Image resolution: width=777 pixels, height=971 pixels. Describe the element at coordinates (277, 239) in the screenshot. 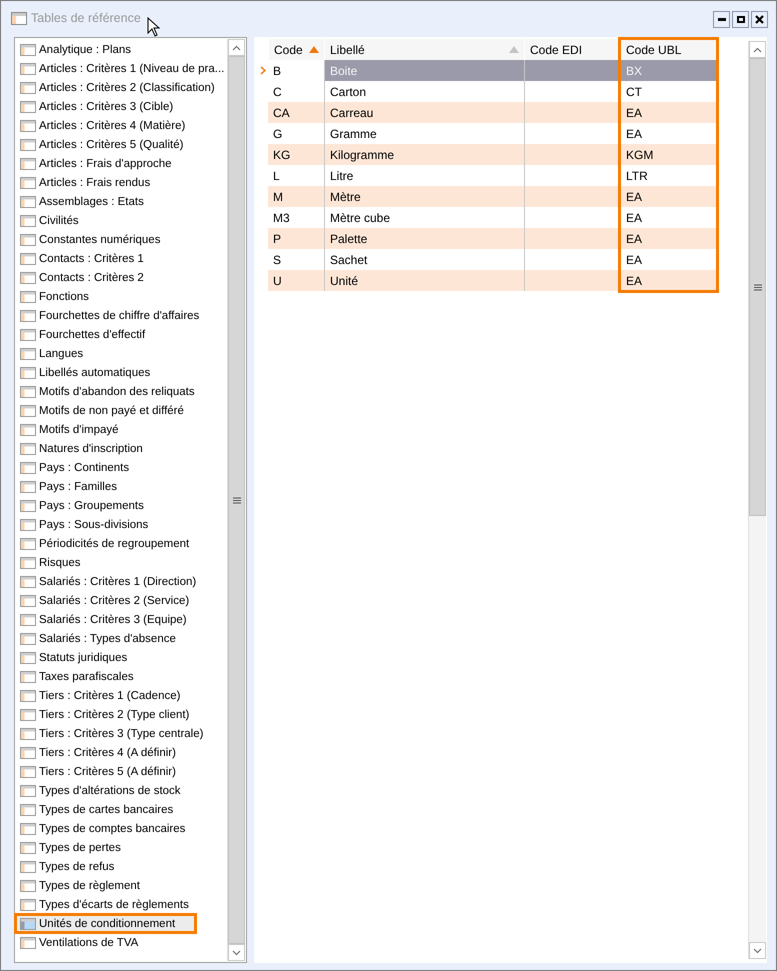

I see `table-cell: P` at that location.